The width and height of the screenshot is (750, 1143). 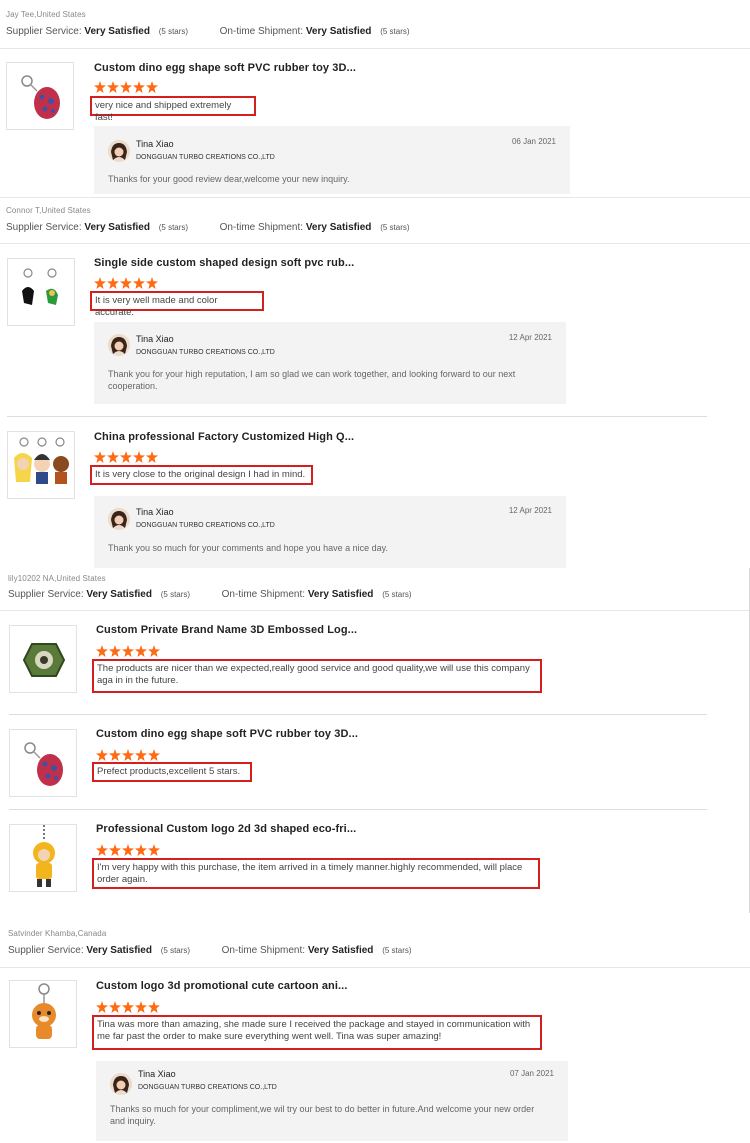 What do you see at coordinates (40, 286) in the screenshot?
I see `pvc-keychain-image` at bounding box center [40, 286].